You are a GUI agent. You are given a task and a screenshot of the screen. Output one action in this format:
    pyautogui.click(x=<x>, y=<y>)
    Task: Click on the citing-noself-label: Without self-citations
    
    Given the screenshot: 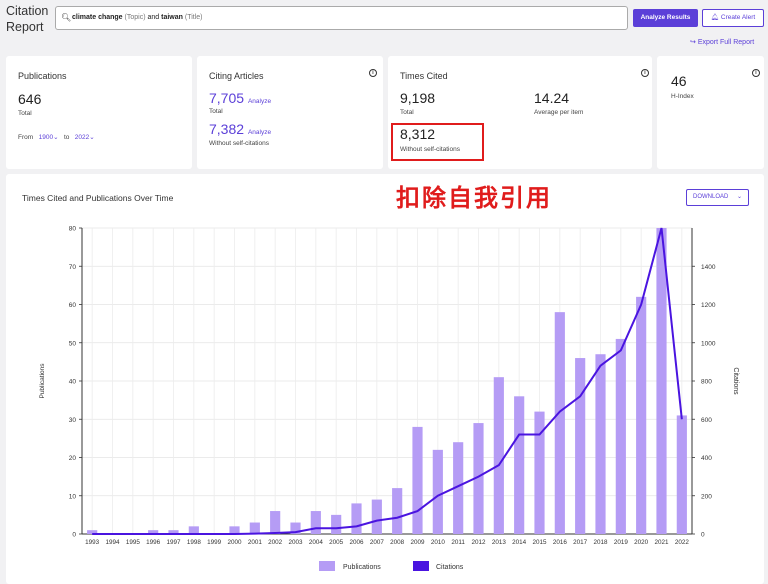 What is the action you would take?
    pyautogui.click(x=239, y=143)
    